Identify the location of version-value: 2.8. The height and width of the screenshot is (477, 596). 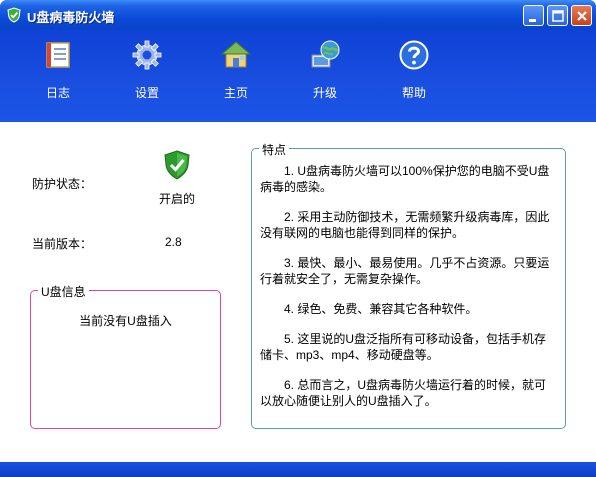
(173, 242).